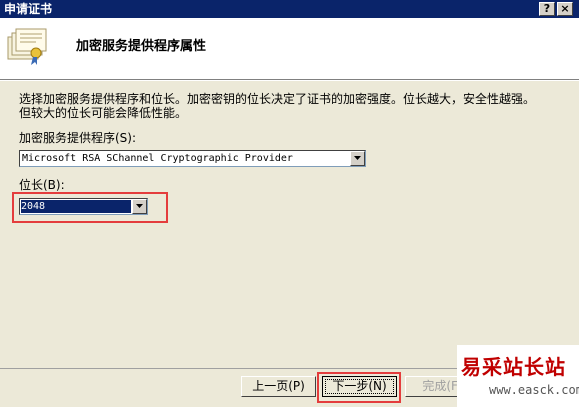 The image size is (579, 407). What do you see at coordinates (278, 386) in the screenshot?
I see `back-button: 上一页(P)` at bounding box center [278, 386].